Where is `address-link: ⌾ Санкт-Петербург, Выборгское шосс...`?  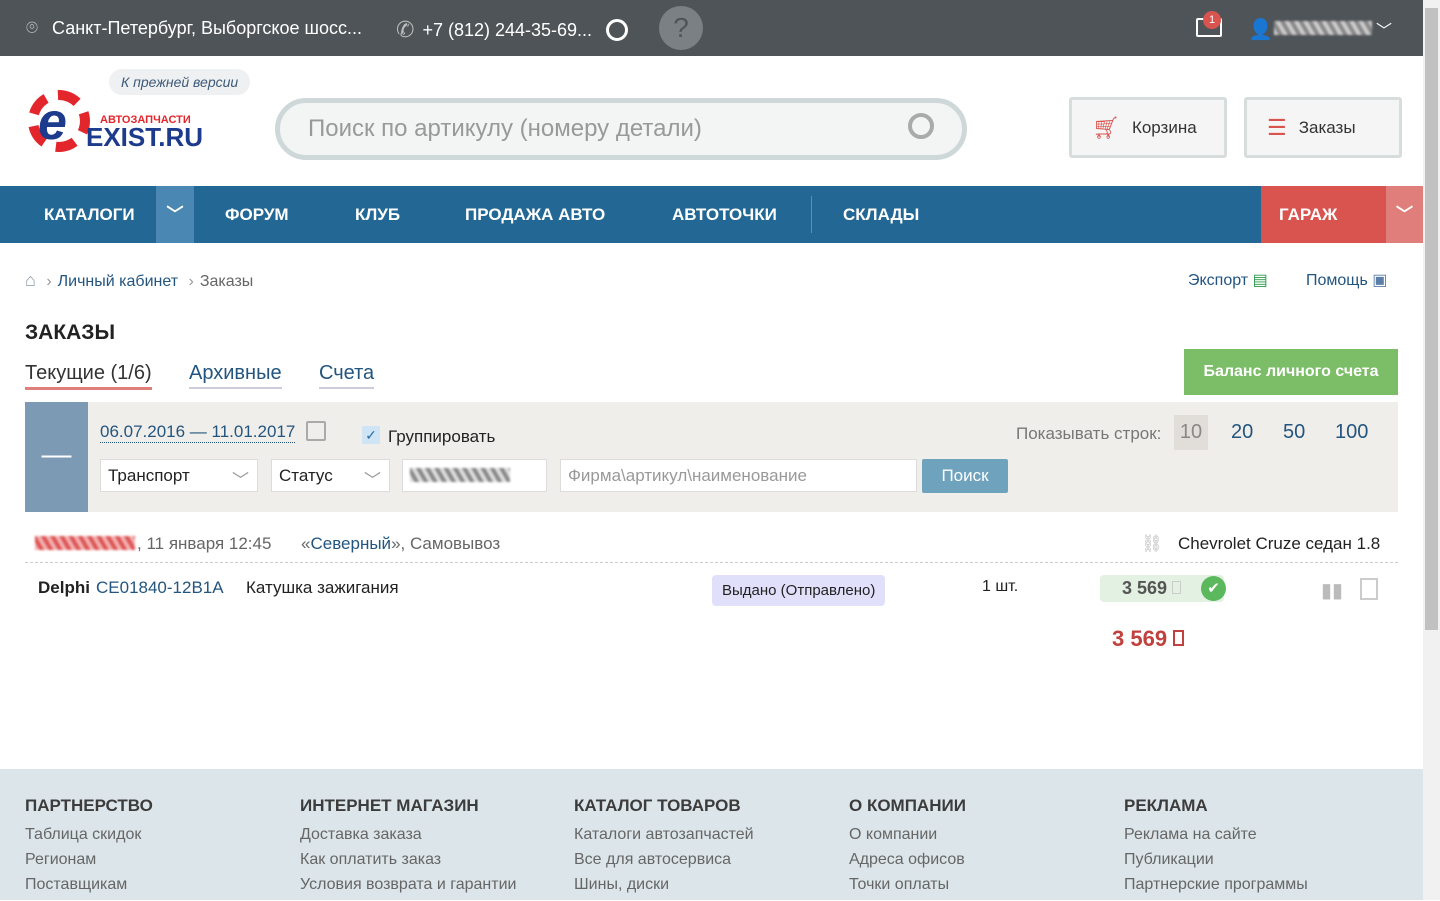 address-link: ⌾ Санкт-Петербург, Выборгское шосс... is located at coordinates (194, 28).